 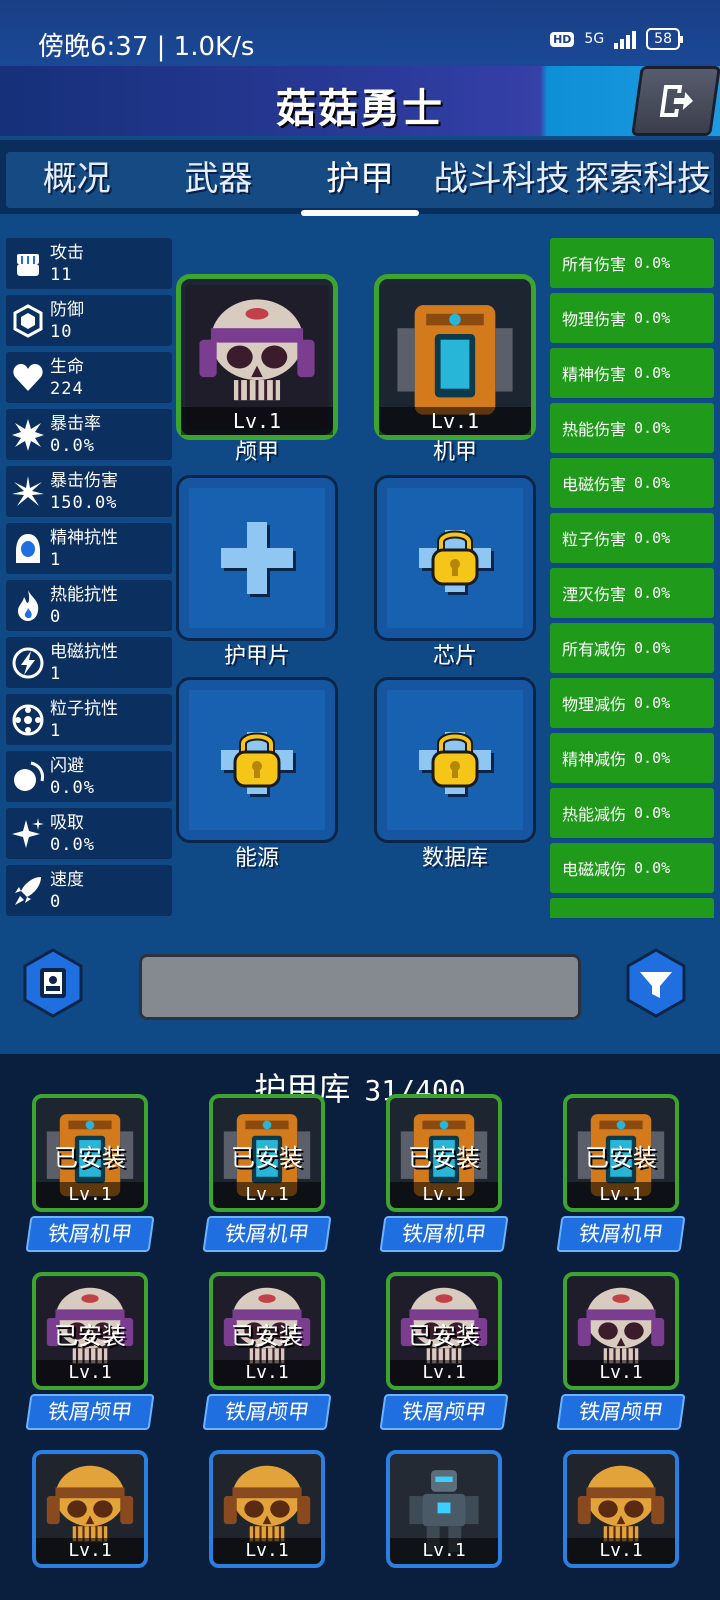 I want to click on stat-label: 速度, so click(x=67, y=879).